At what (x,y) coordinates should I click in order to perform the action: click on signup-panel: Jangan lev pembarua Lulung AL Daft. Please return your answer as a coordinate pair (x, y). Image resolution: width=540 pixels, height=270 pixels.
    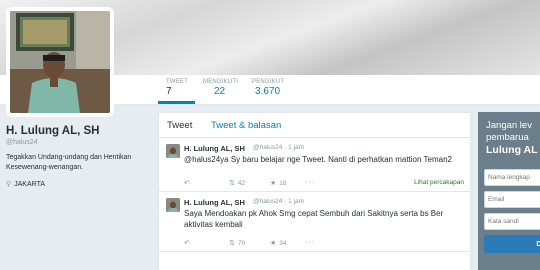
    Looking at the image, I should click on (509, 191).